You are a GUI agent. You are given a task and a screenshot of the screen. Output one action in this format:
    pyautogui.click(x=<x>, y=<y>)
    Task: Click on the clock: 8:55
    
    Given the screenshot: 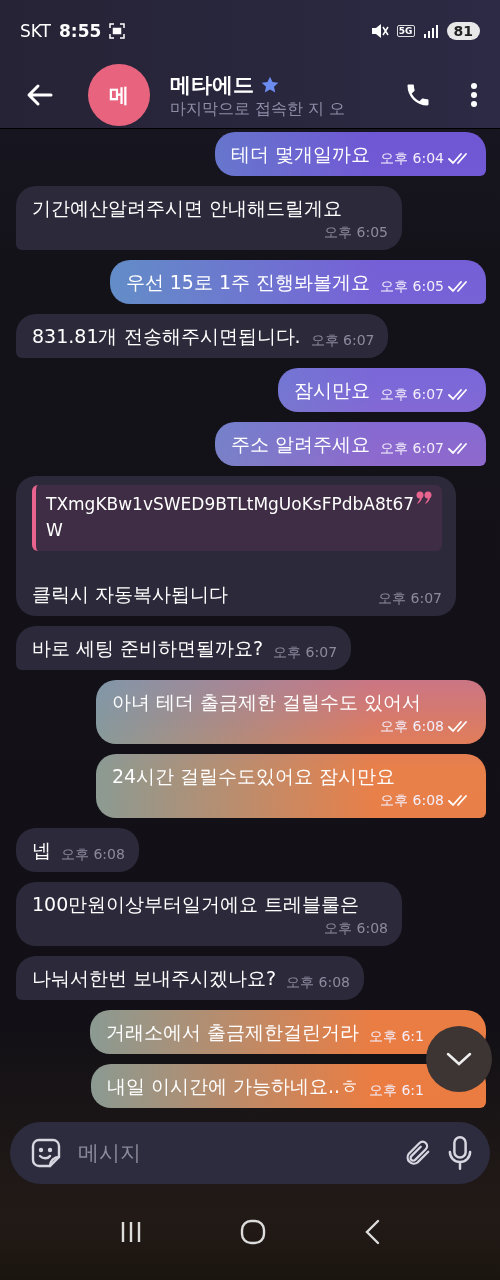 What is the action you would take?
    pyautogui.click(x=80, y=31)
    